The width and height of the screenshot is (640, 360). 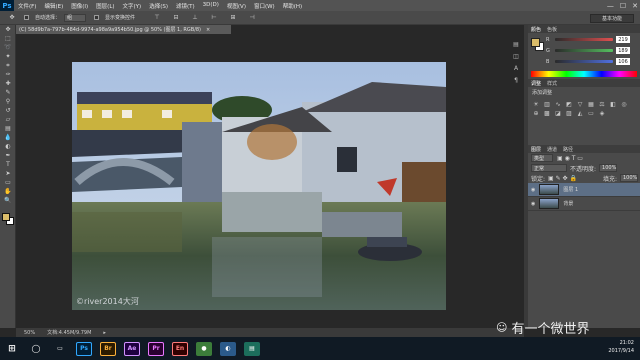 I want to click on pen-icon: ✒, so click(x=8, y=155).